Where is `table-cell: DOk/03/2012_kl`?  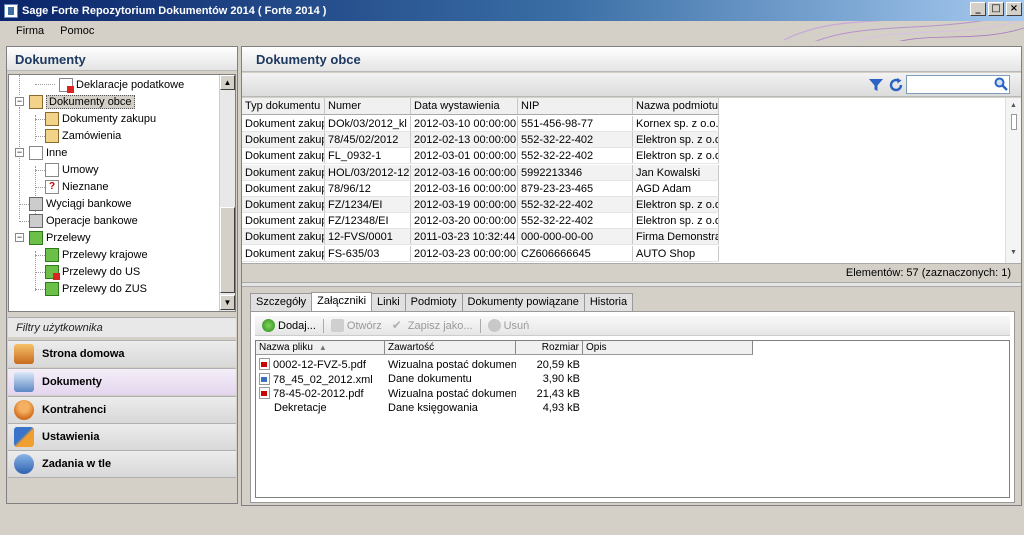
table-cell: DOk/03/2012_kl is located at coordinates (368, 123).